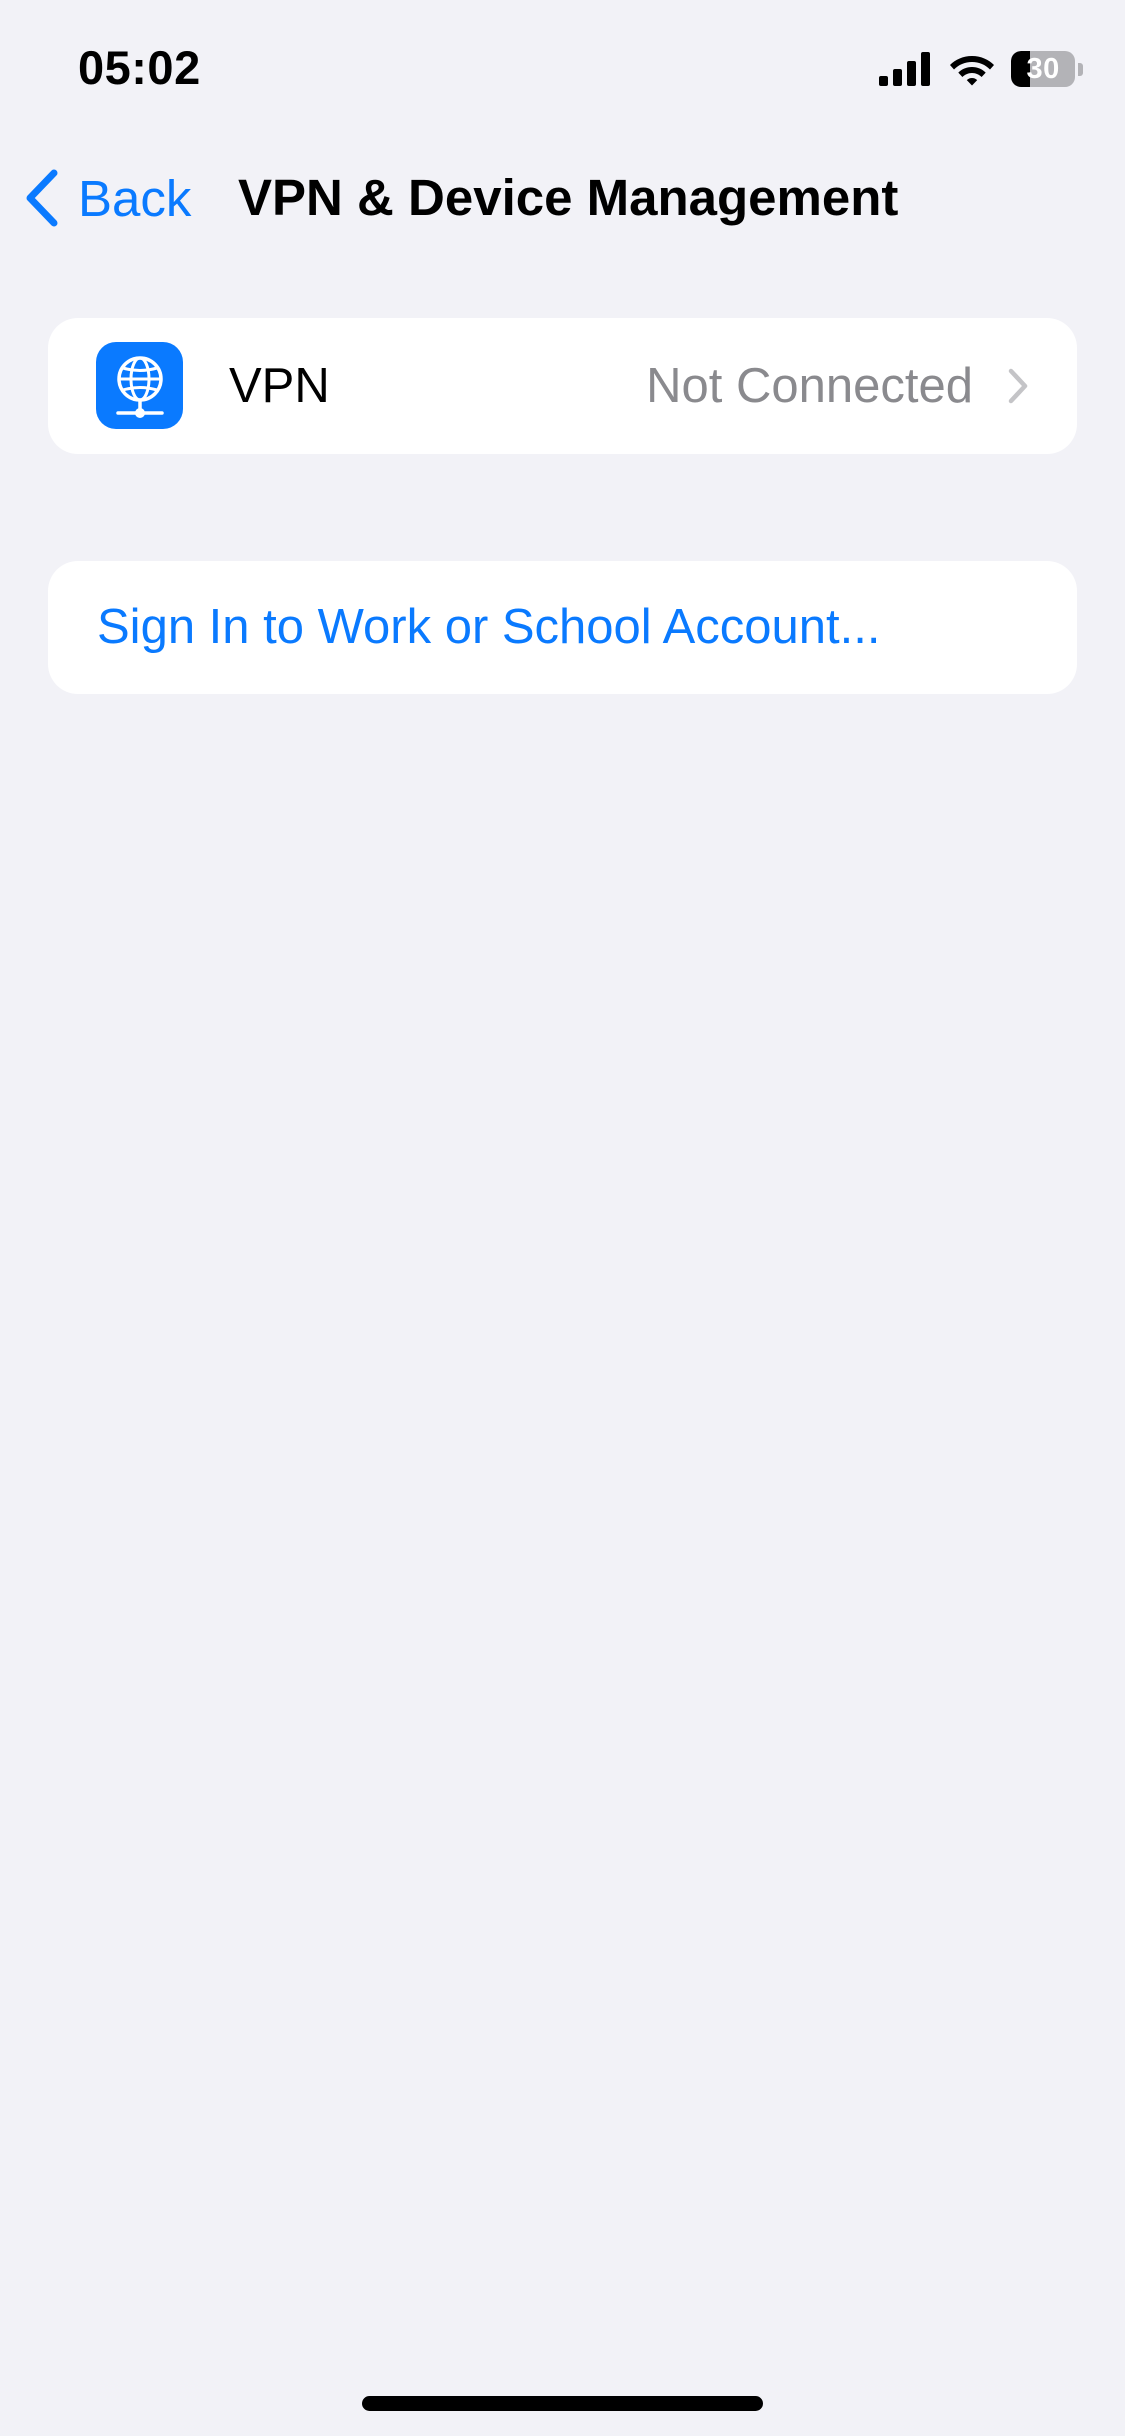 This screenshot has width=1125, height=2436. I want to click on status-bar: 05:02 30, so click(562, 70).